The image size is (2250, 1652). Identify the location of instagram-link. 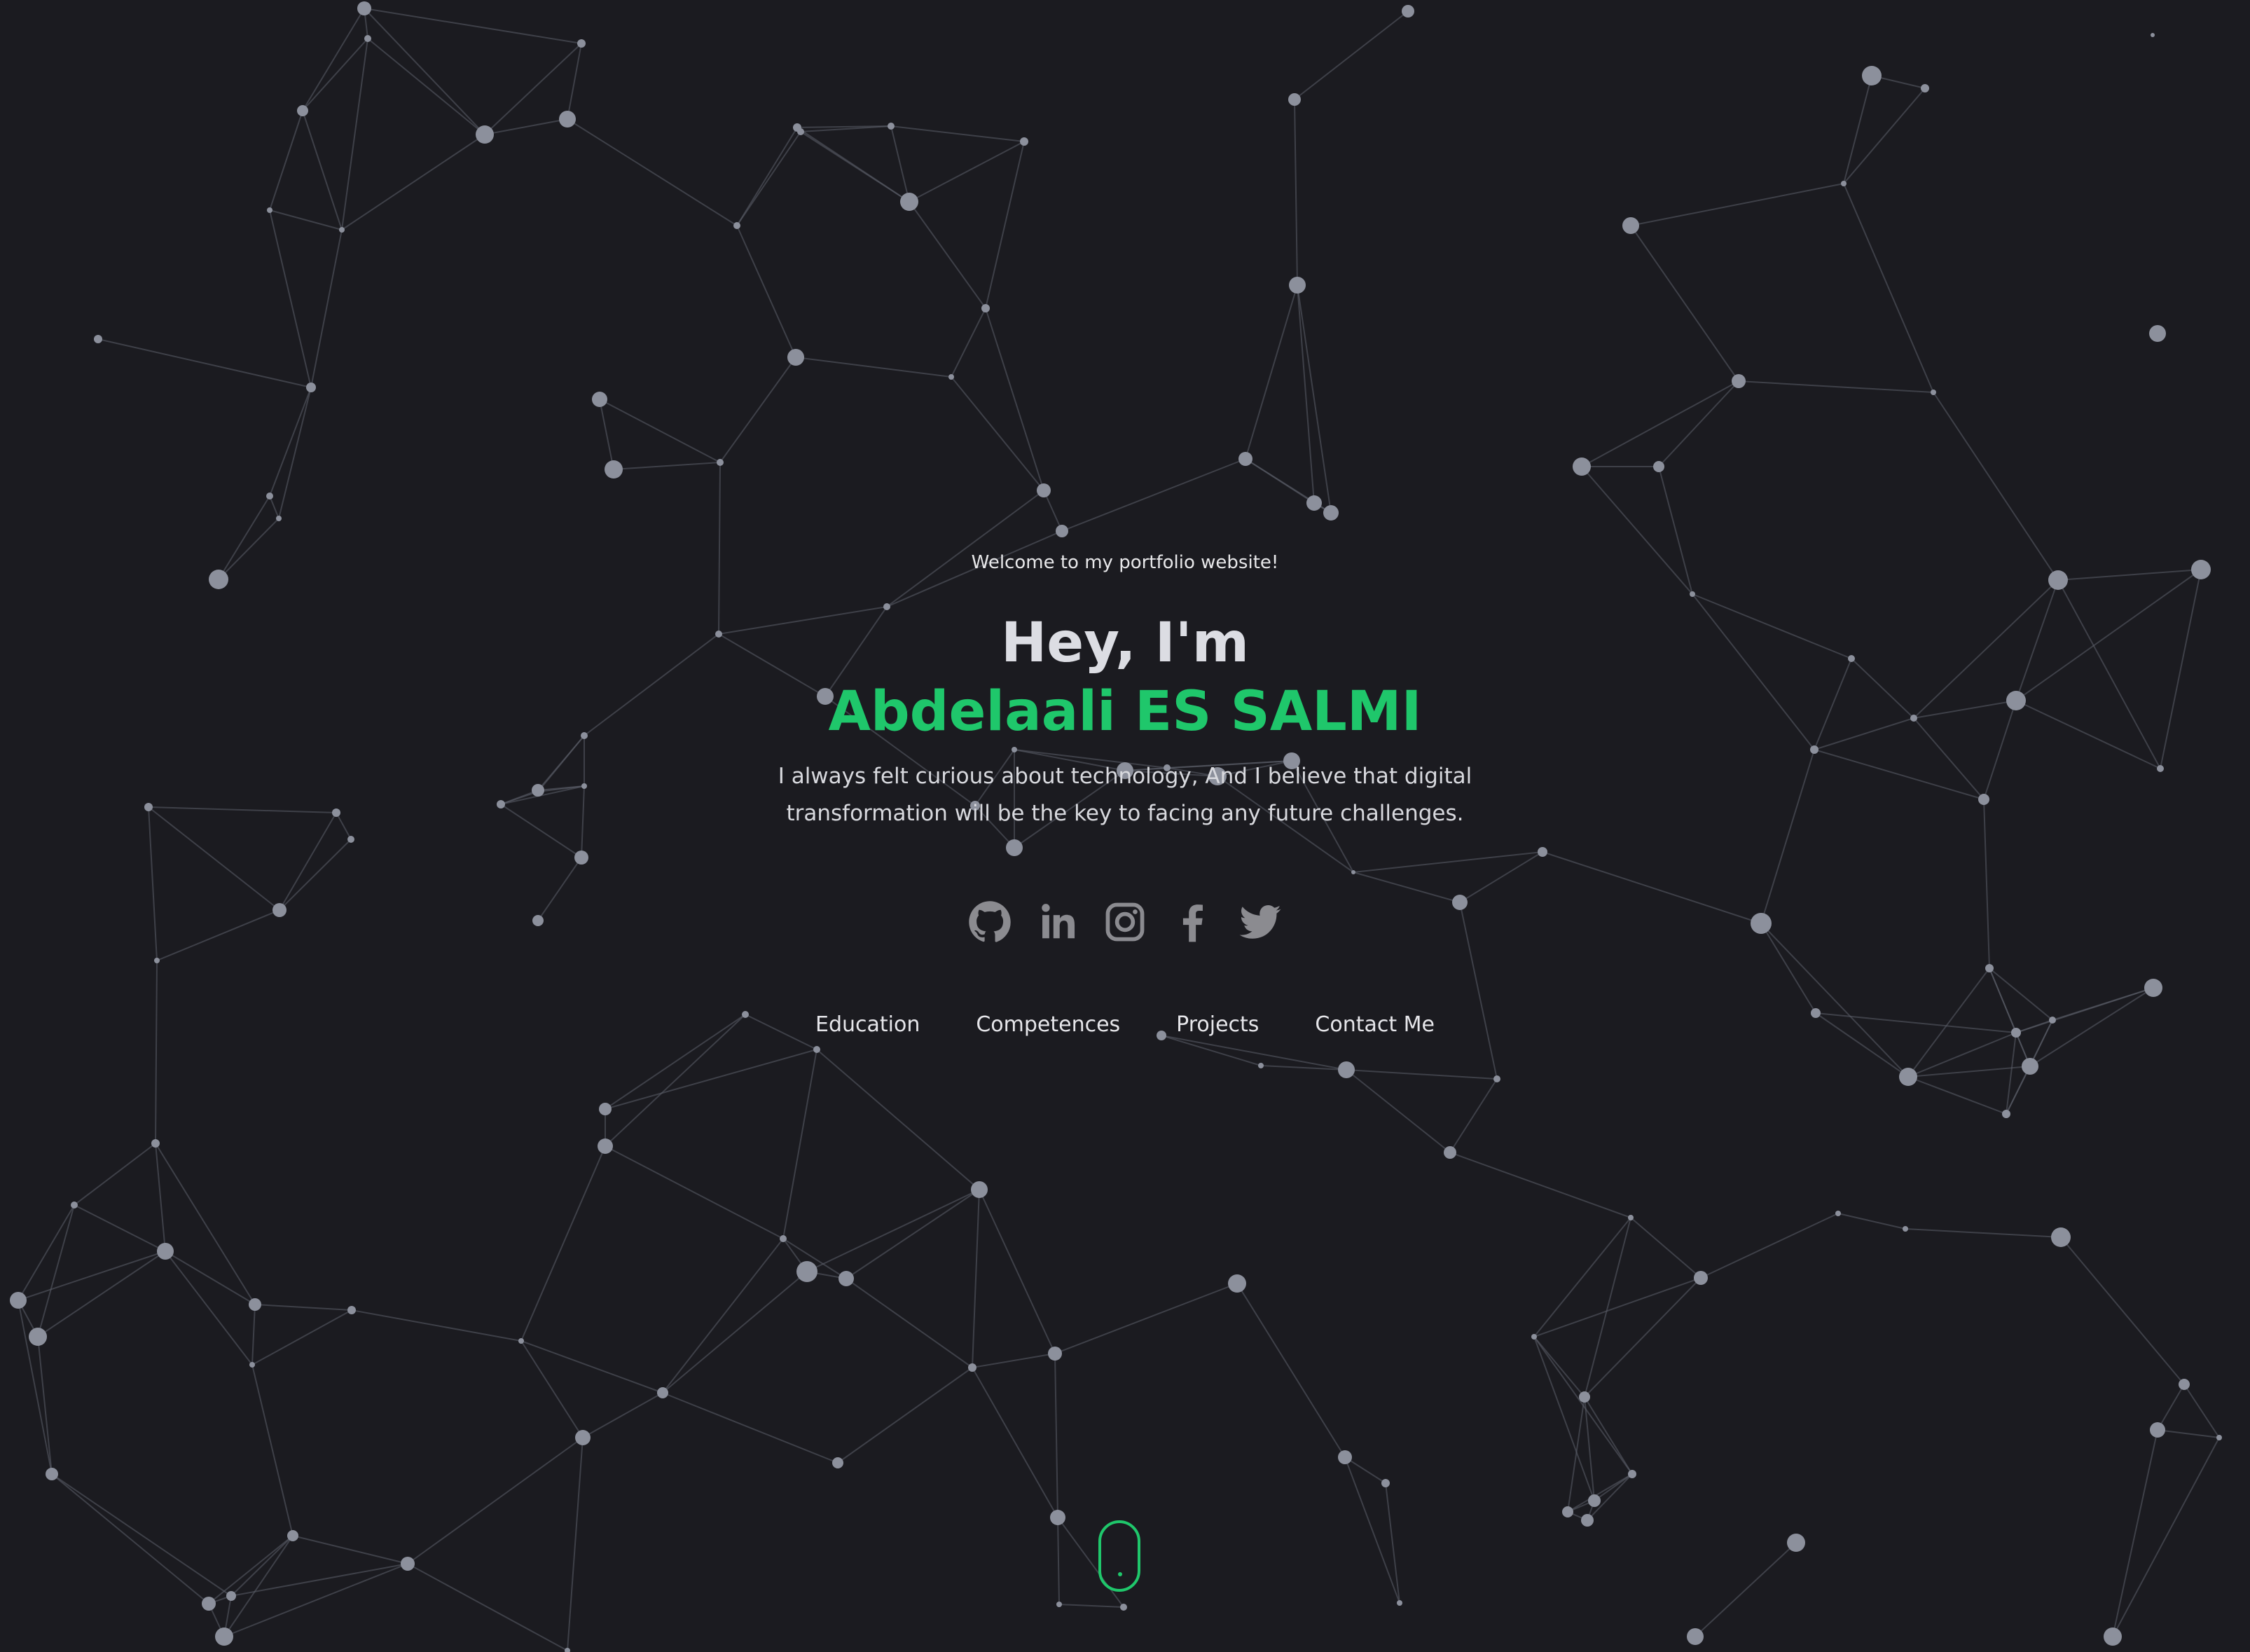
(1125, 923).